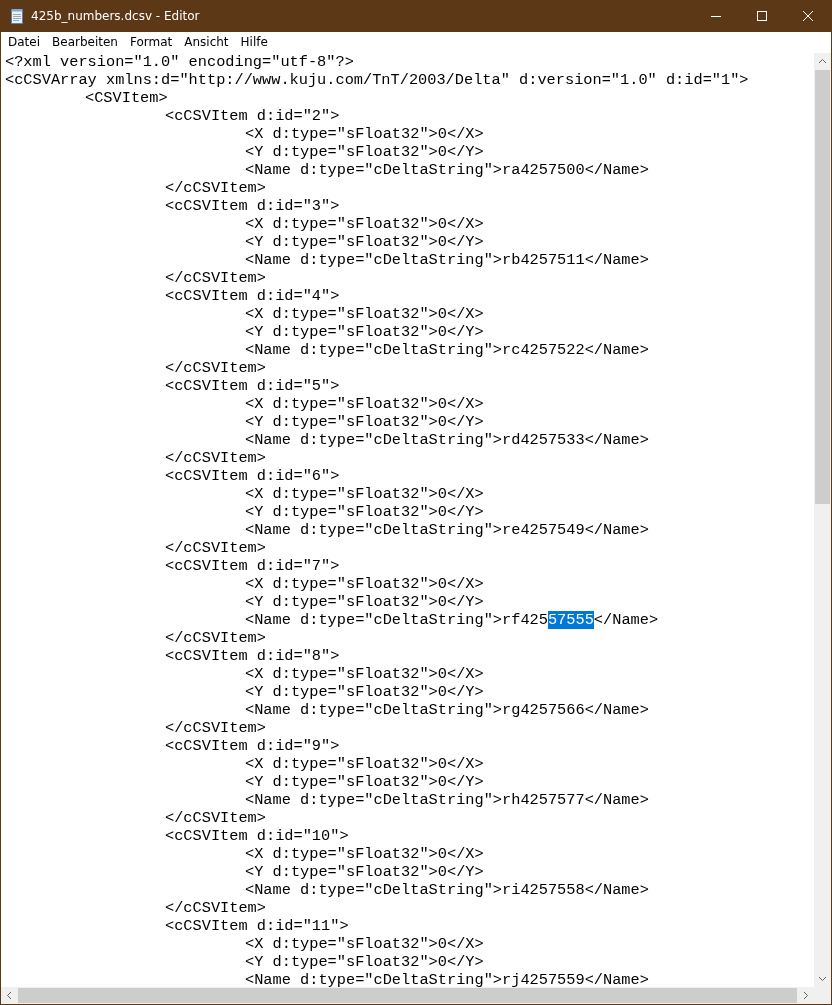 The image size is (832, 1005). I want to click on code-text: <cCSVItem d:id="3">, so click(252, 206).